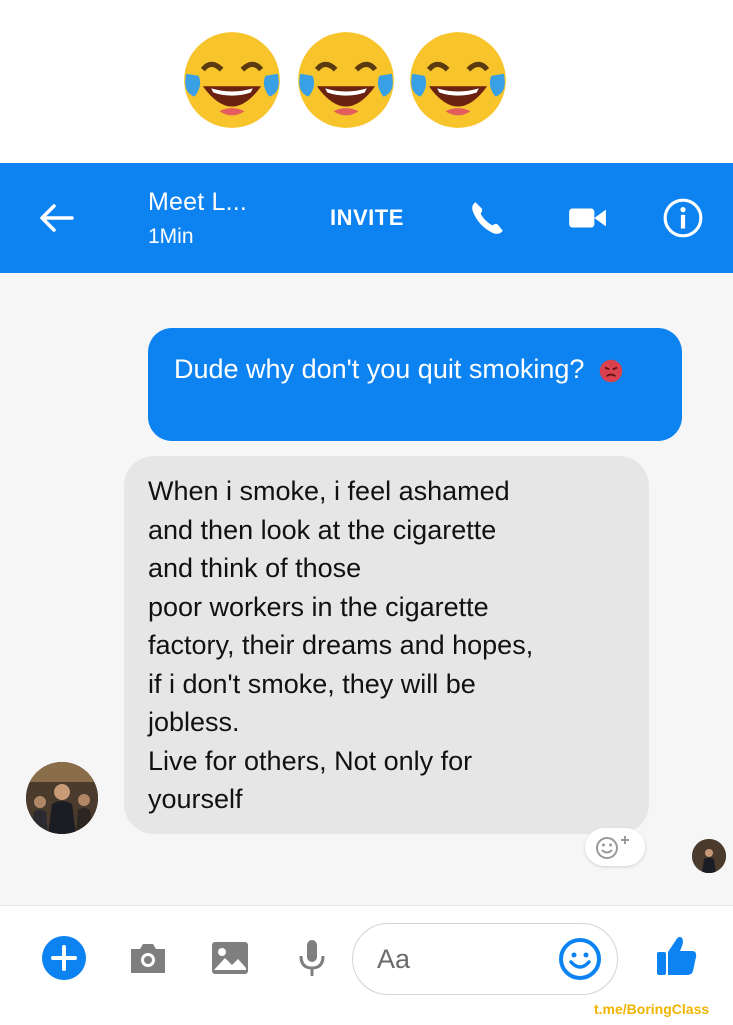 Image resolution: width=733 pixels, height=1025 pixels. What do you see at coordinates (487, 218) in the screenshot?
I see `phone-icon` at bounding box center [487, 218].